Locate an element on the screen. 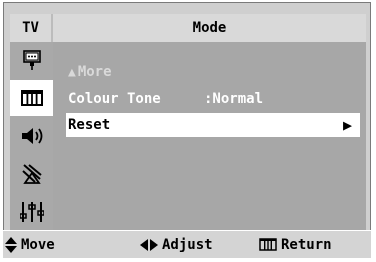 The height and width of the screenshot is (262, 376). setup-icon is located at coordinates (31, 212).